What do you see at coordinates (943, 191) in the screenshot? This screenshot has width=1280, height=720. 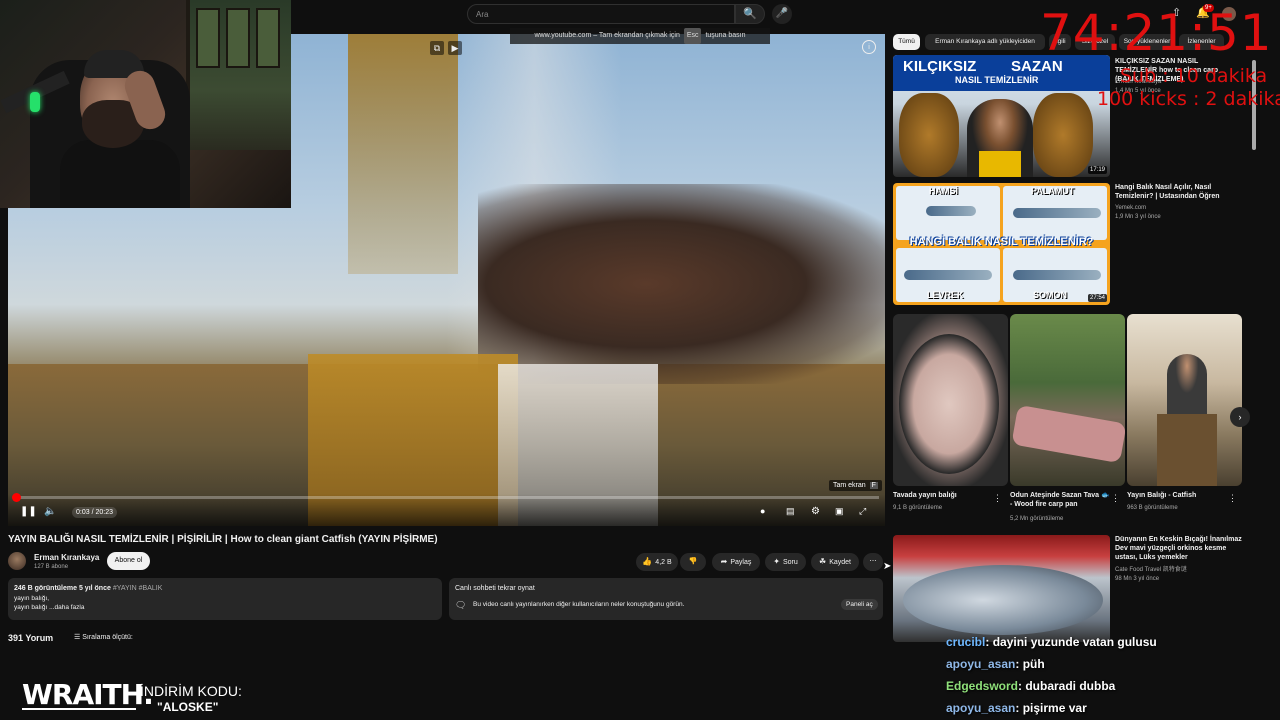 I see `thumbnail-text: HAMSİ` at bounding box center [943, 191].